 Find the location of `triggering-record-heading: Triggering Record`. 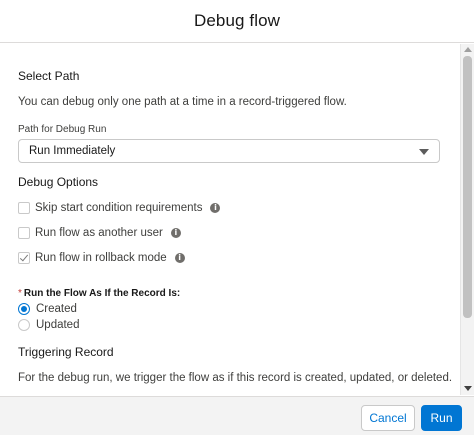

triggering-record-heading: Triggering Record is located at coordinates (66, 352).